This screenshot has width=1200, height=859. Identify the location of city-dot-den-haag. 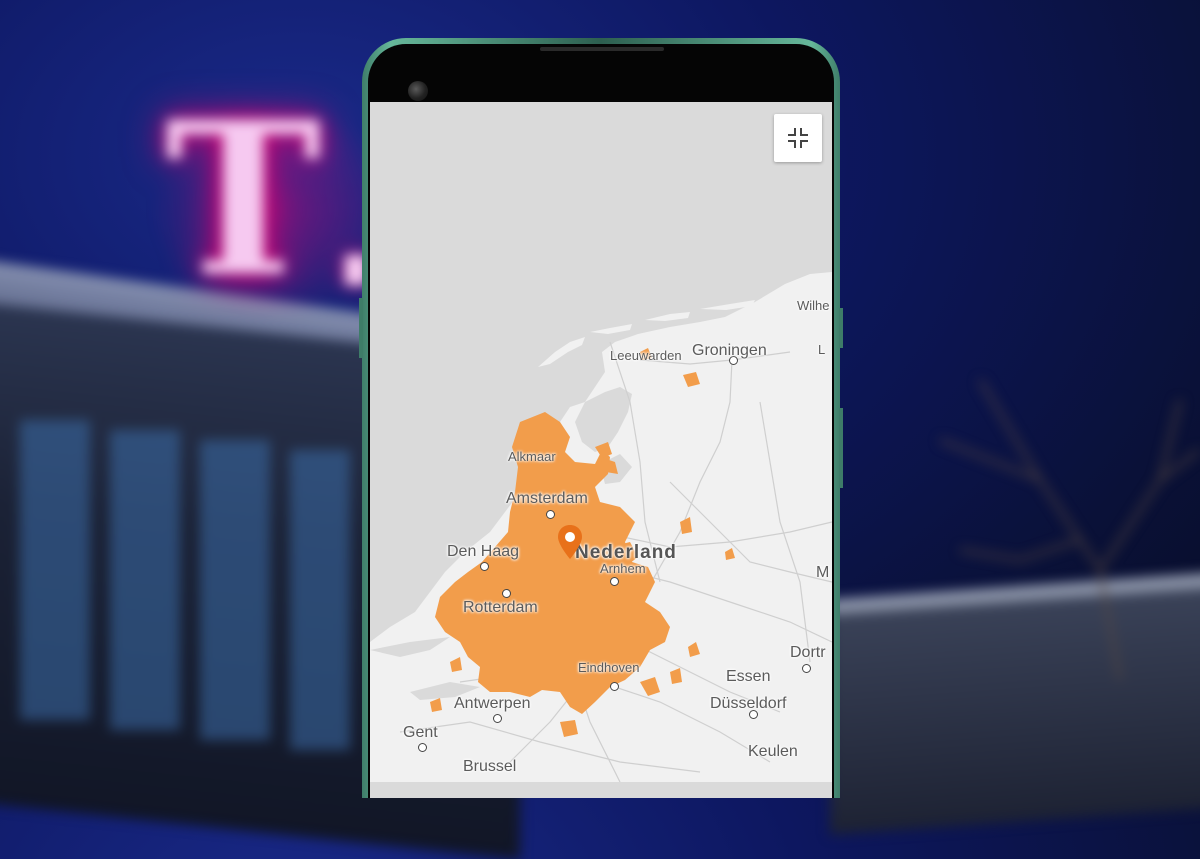
(484, 566).